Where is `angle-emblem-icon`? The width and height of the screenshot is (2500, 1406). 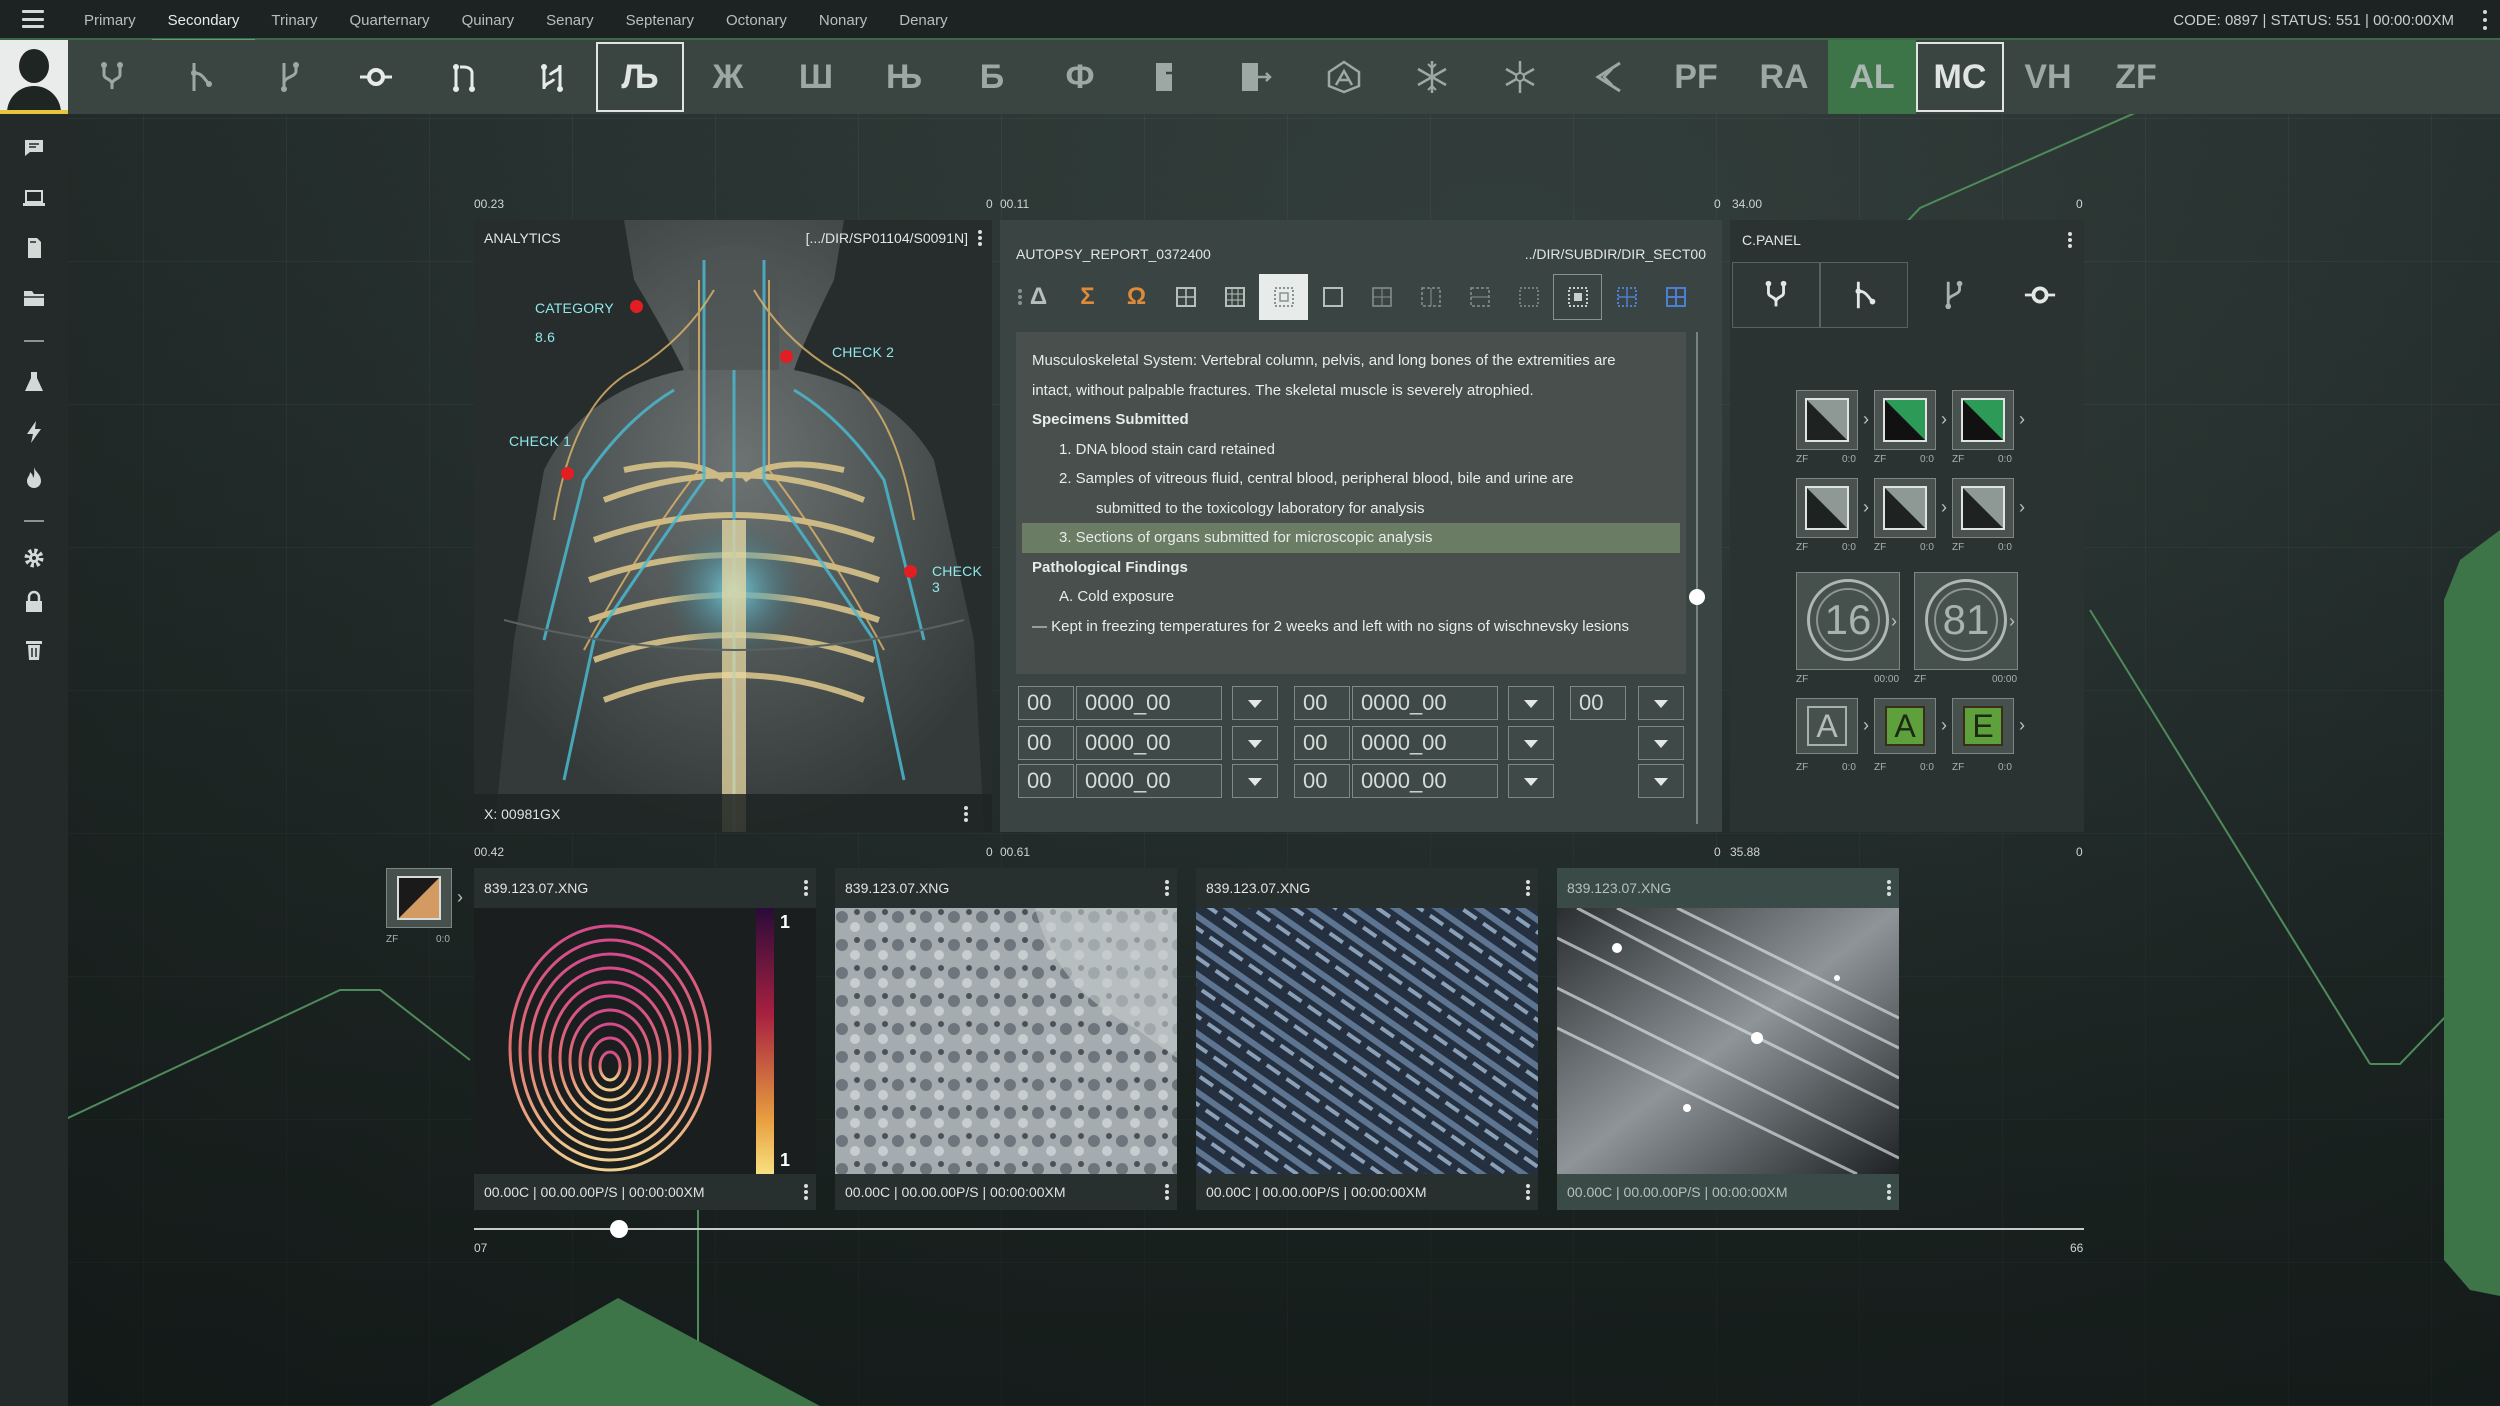
angle-emblem-icon is located at coordinates (1608, 77).